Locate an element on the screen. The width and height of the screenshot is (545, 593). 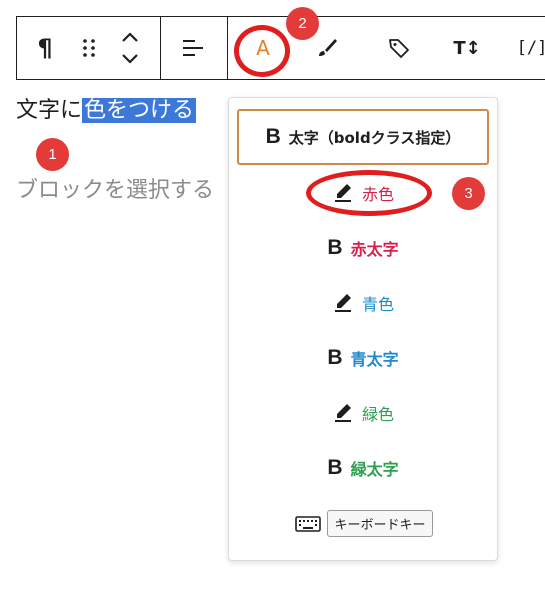
menu-item-red-bold: B 赤太字 is located at coordinates (363, 248).